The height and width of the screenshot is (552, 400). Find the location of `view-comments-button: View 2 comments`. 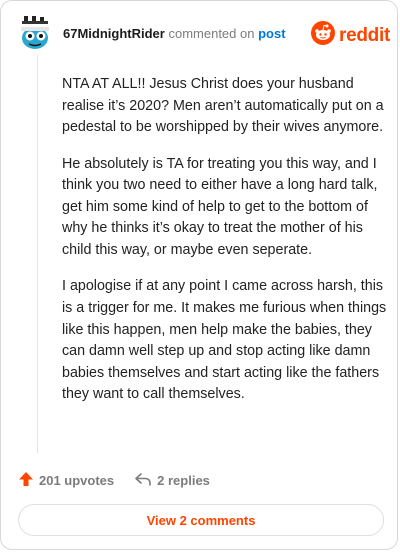

view-comments-button: View 2 comments is located at coordinates (201, 520).